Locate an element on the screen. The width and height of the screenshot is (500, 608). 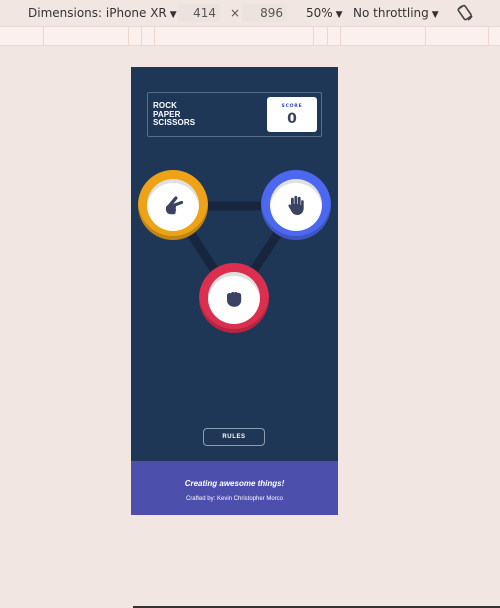
rock-choice-button is located at coordinates (234, 298).